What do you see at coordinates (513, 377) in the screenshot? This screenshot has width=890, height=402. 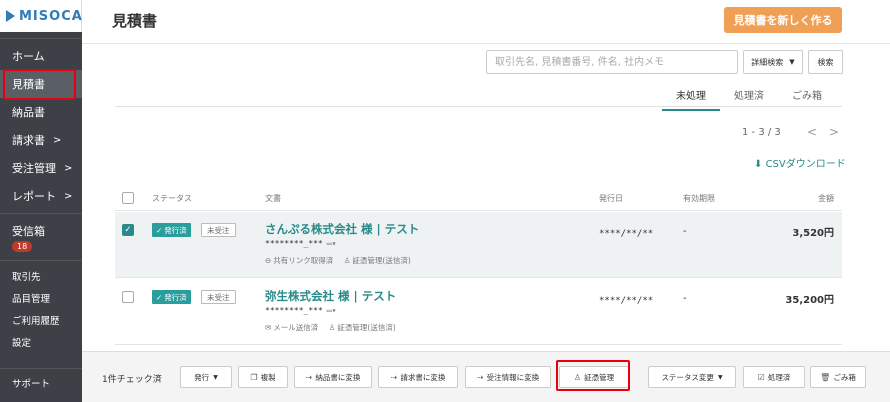 I see `convert-order-label: 受注情報に変換` at bounding box center [513, 377].